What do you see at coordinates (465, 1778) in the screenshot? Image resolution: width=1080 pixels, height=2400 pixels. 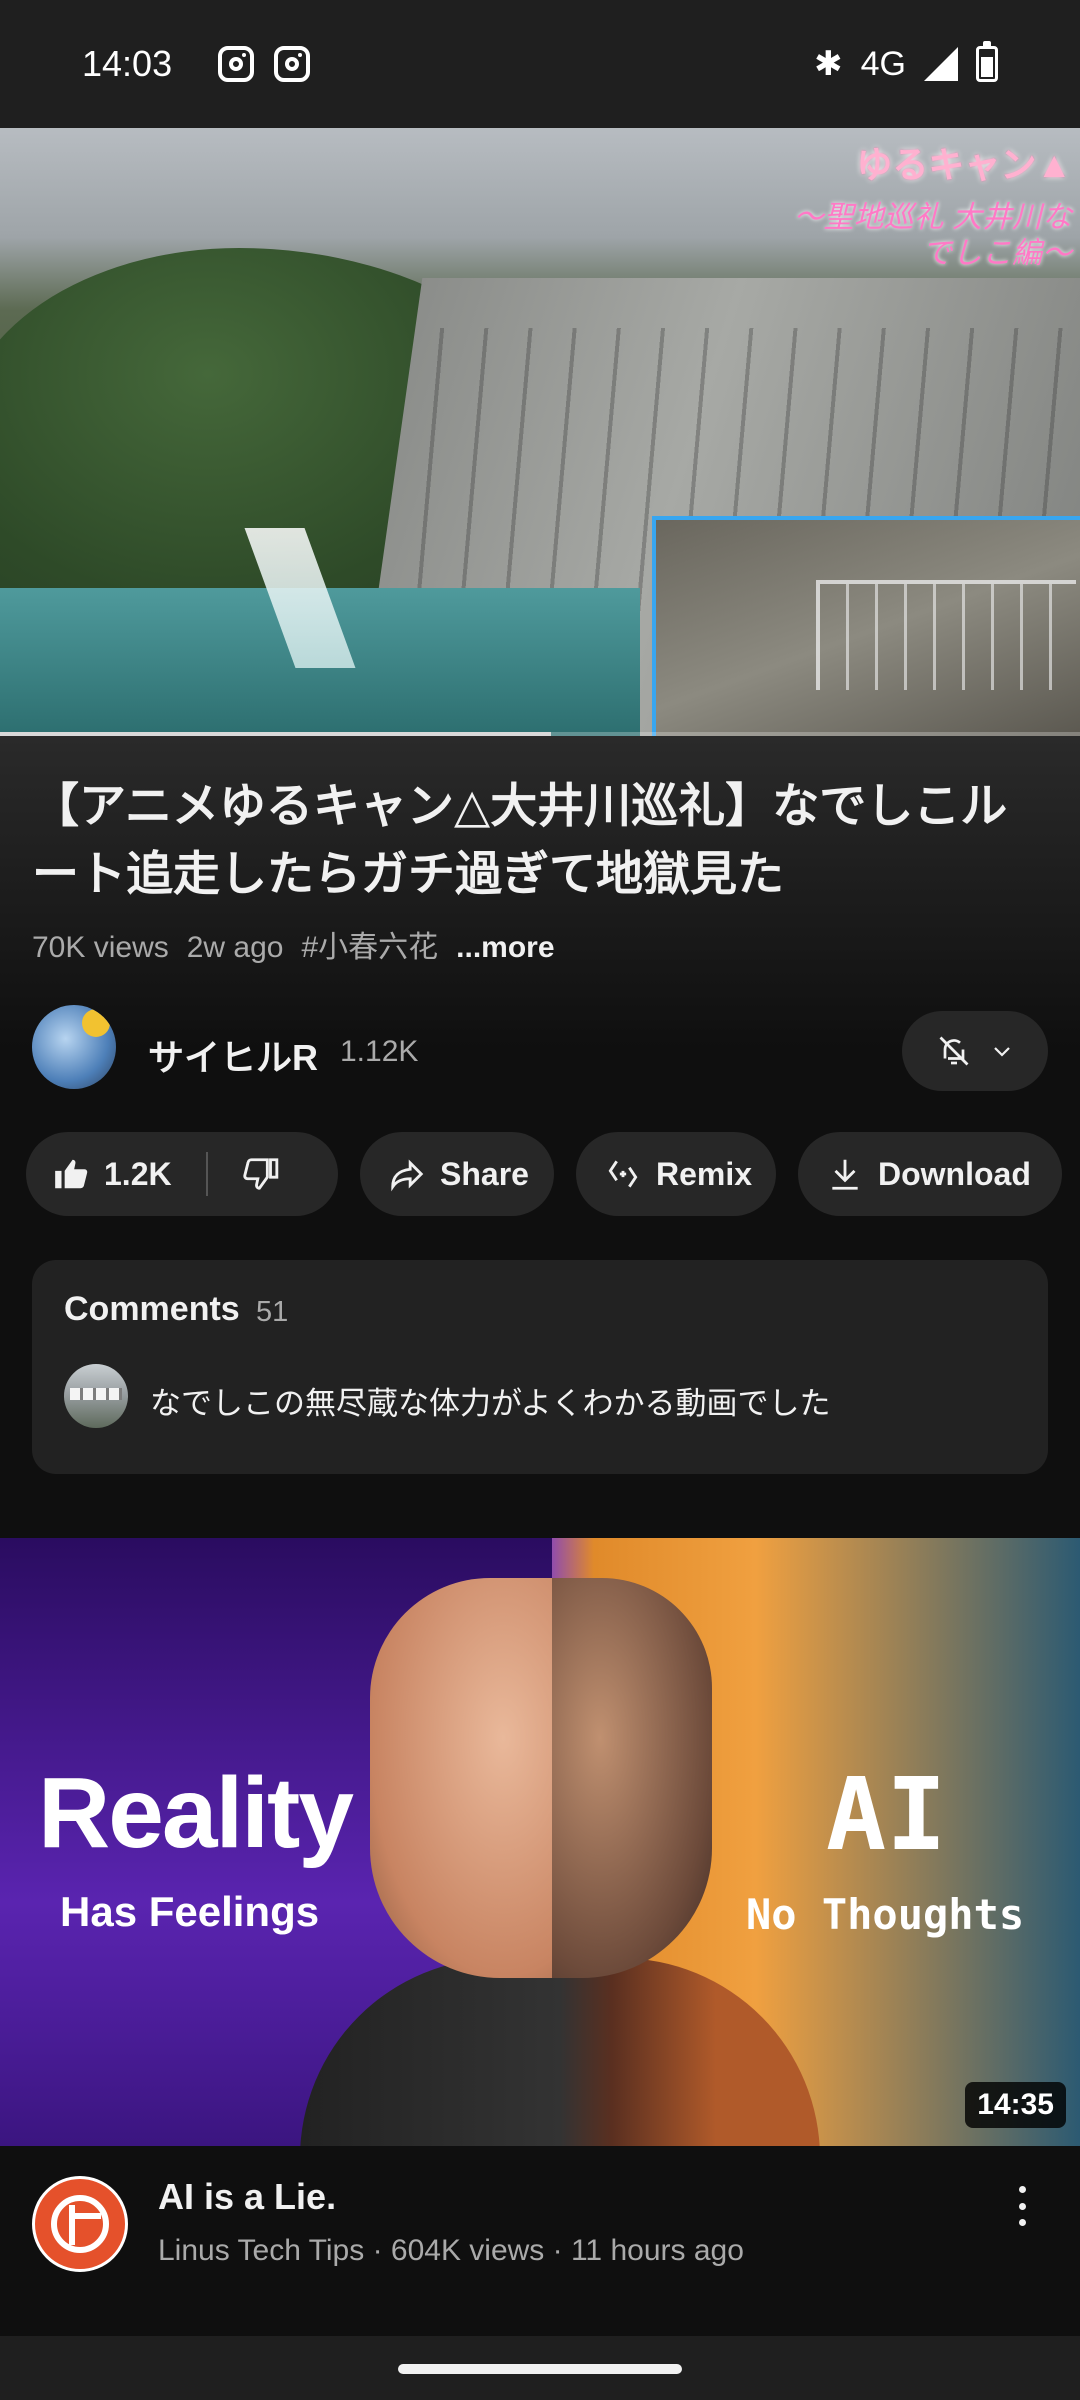 I see `thumbnail-face-left` at bounding box center [465, 1778].